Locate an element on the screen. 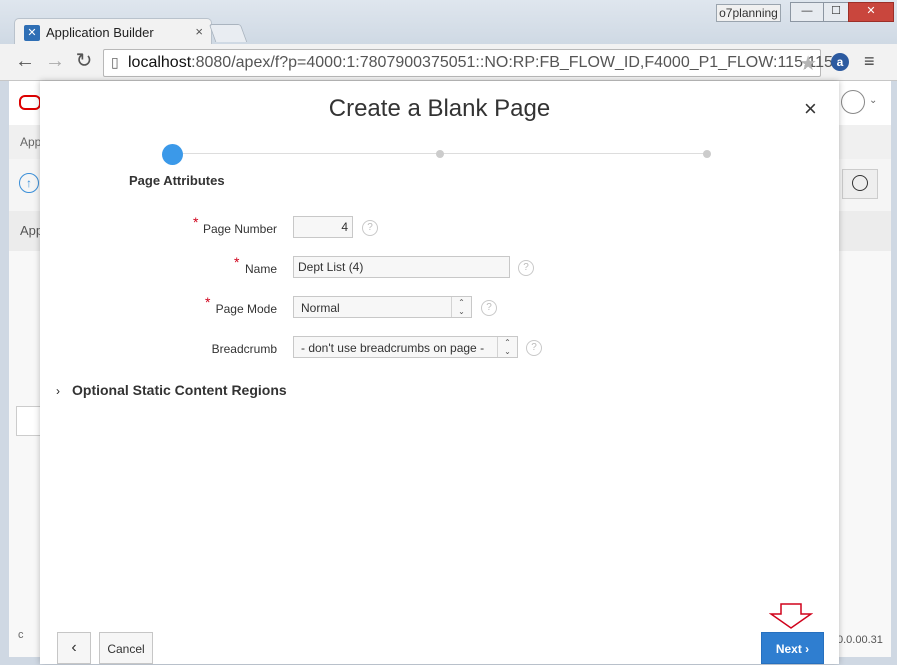 The height and width of the screenshot is (665, 897). apex-favicon-icon: ✕ is located at coordinates (32, 33).